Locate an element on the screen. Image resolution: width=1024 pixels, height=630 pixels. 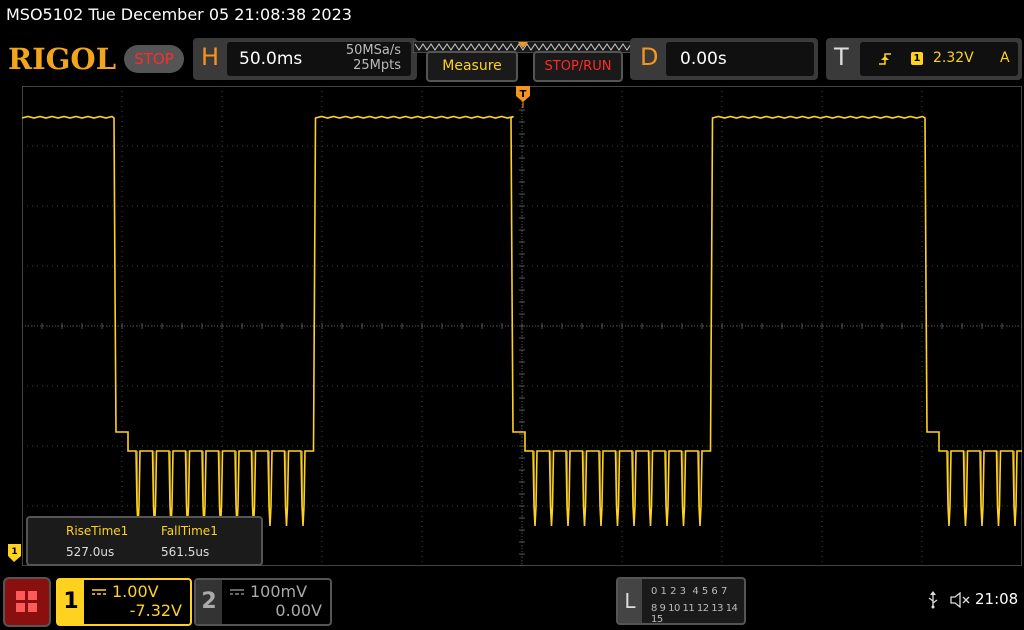
logic-label: L is located at coordinates (630, 601).